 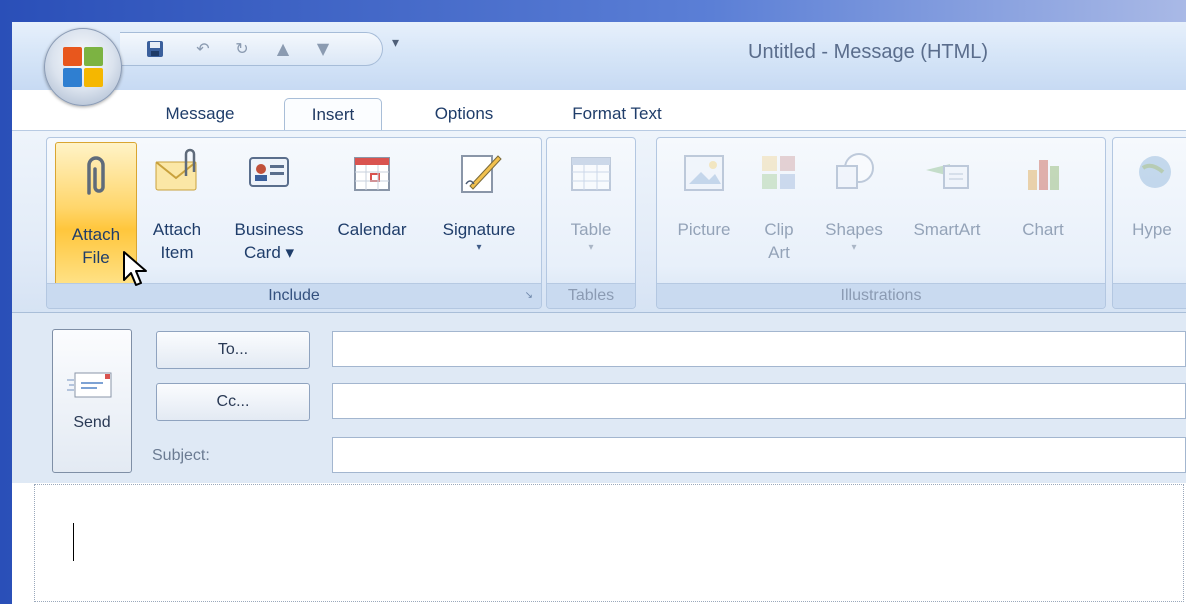 I want to click on send-envelope-icon, so click(x=89, y=385).